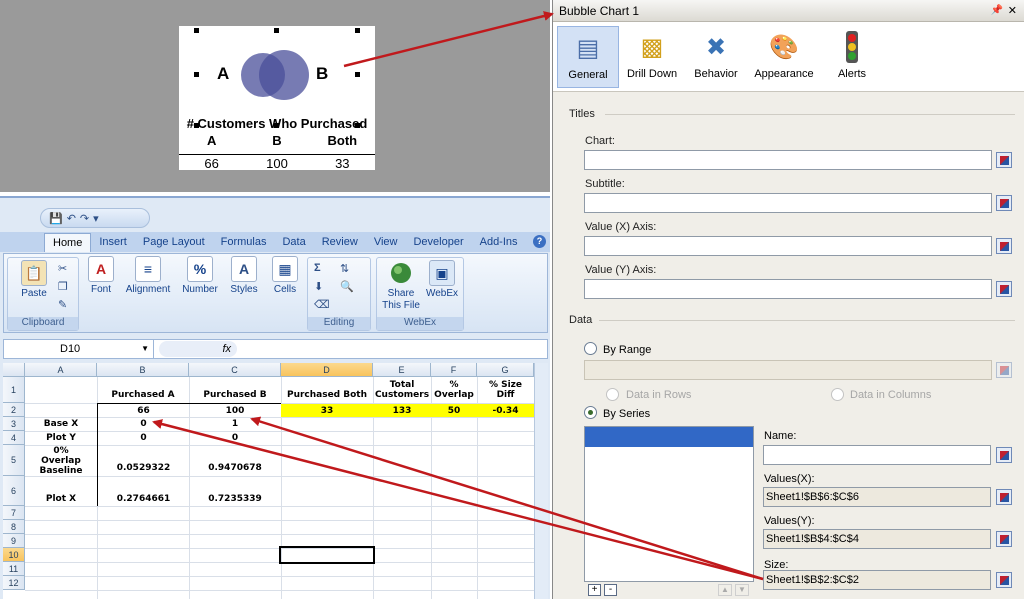  Describe the element at coordinates (143, 410) in the screenshot. I see `cell-b2: 66` at that location.